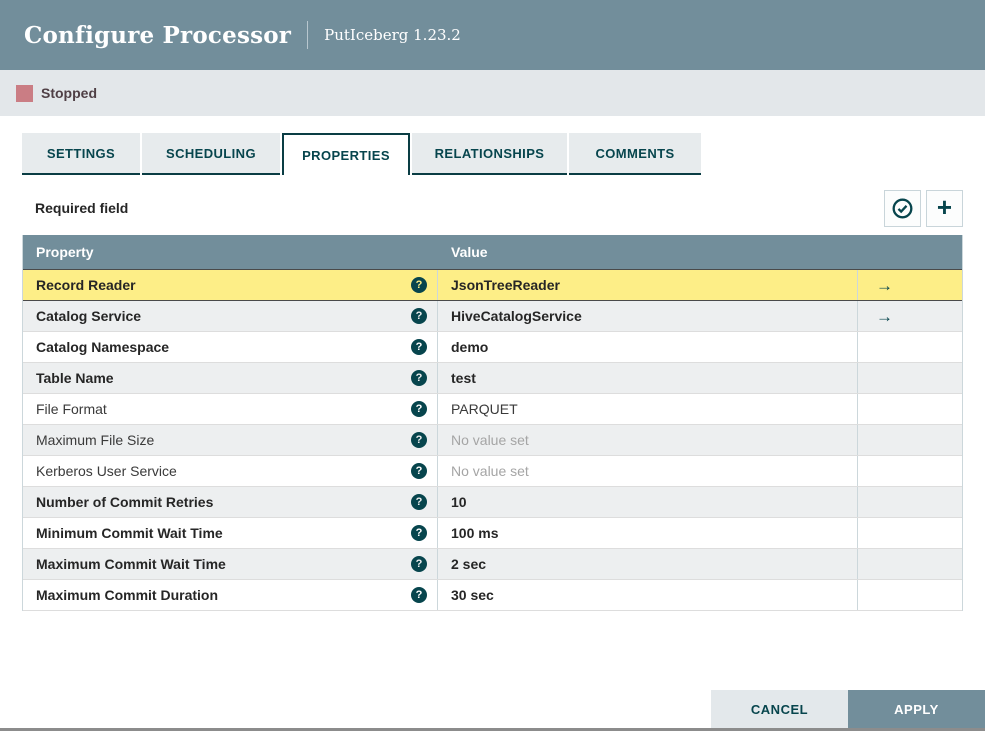 The height and width of the screenshot is (731, 985). What do you see at coordinates (230, 378) in the screenshot?
I see `property-cell: Table Name ?` at bounding box center [230, 378].